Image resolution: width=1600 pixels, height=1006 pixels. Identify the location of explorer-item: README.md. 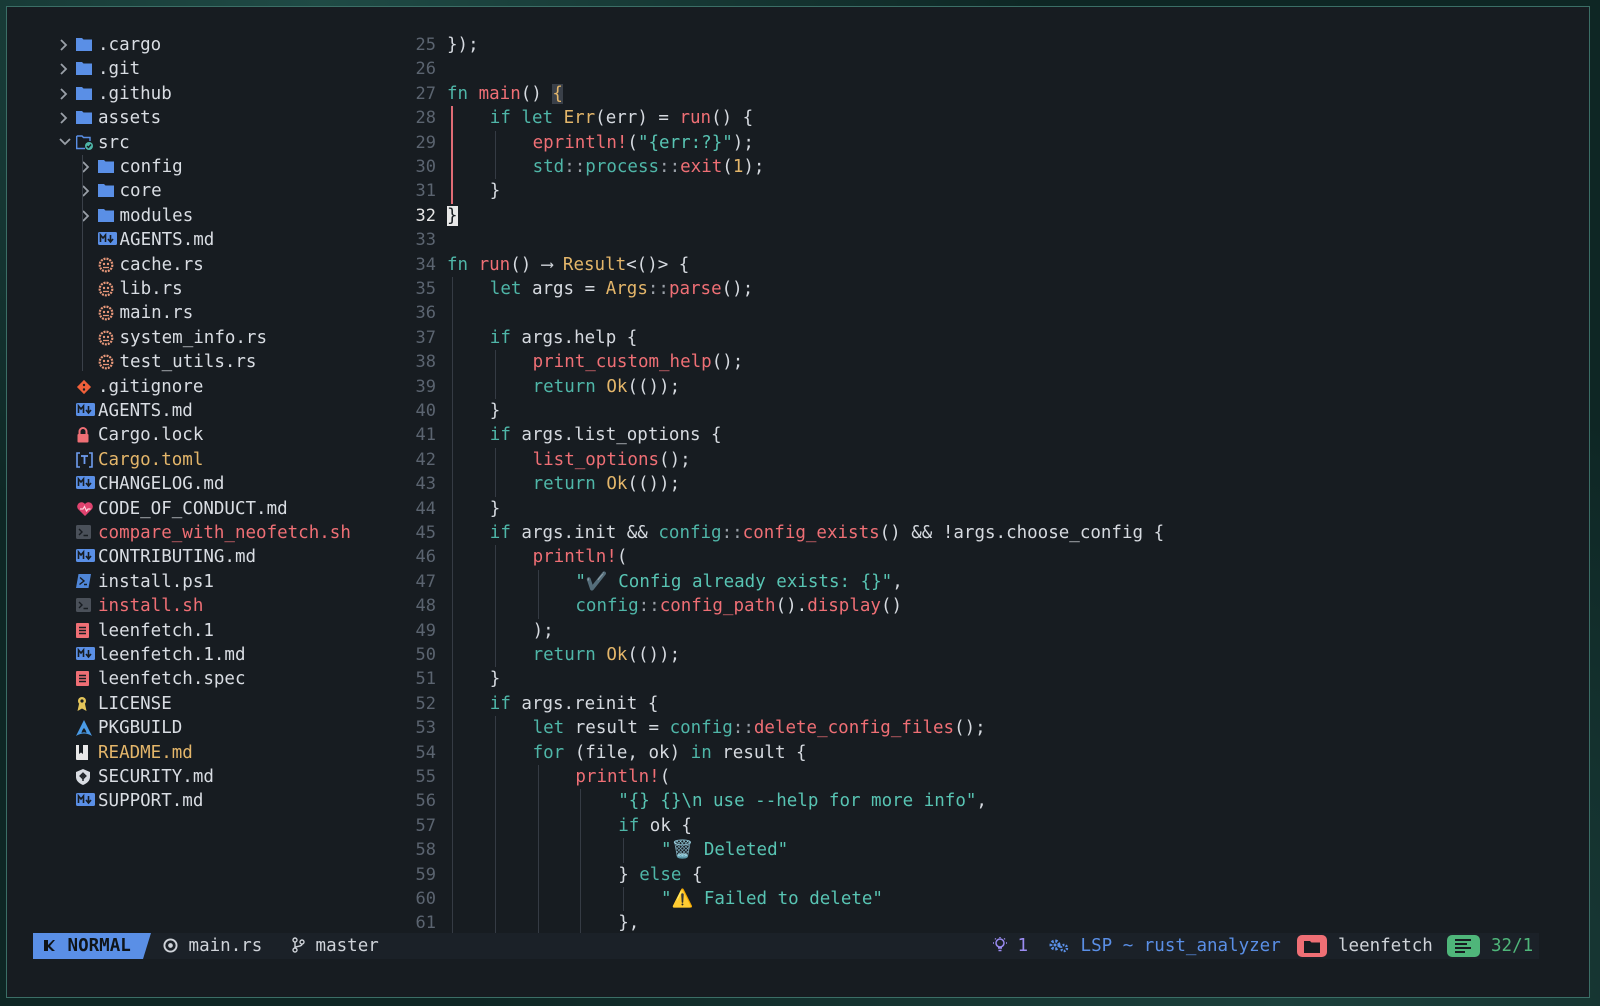
(125, 753).